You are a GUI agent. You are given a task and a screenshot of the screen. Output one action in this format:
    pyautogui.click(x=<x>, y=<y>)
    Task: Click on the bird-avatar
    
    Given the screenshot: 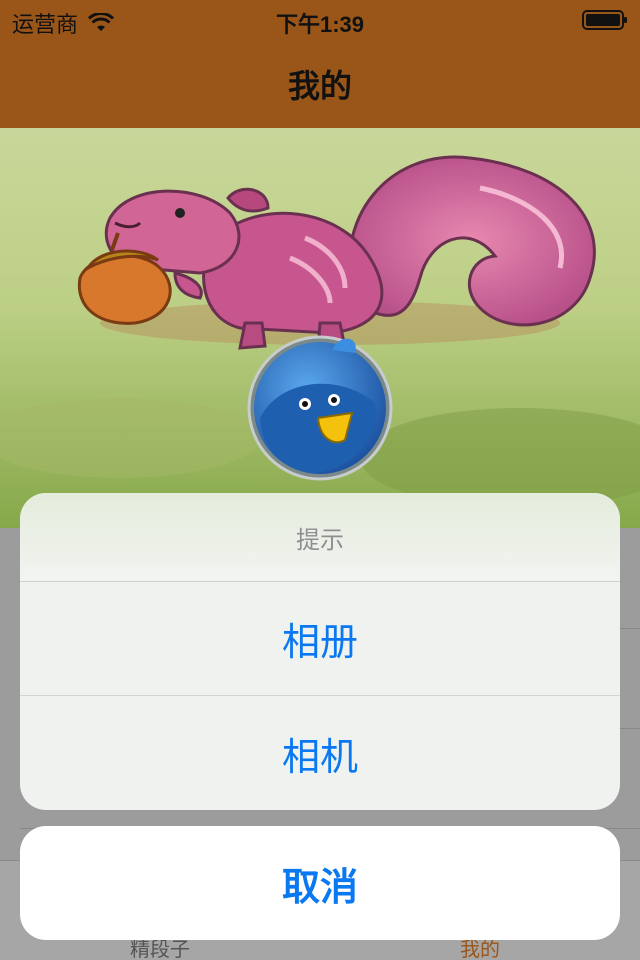 What is the action you would take?
    pyautogui.click(x=320, y=408)
    